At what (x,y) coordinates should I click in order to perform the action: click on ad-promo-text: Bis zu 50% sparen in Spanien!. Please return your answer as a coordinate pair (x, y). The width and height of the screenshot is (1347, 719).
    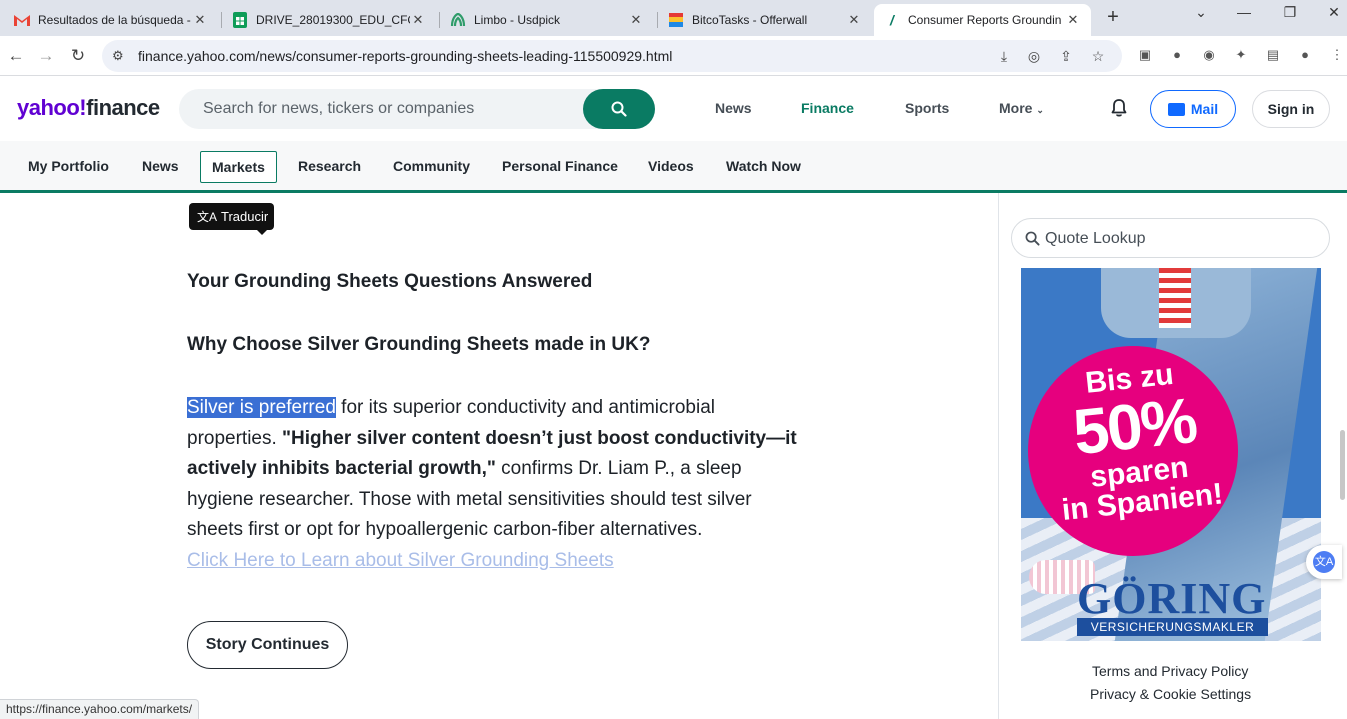
    Looking at the image, I should click on (1142, 442).